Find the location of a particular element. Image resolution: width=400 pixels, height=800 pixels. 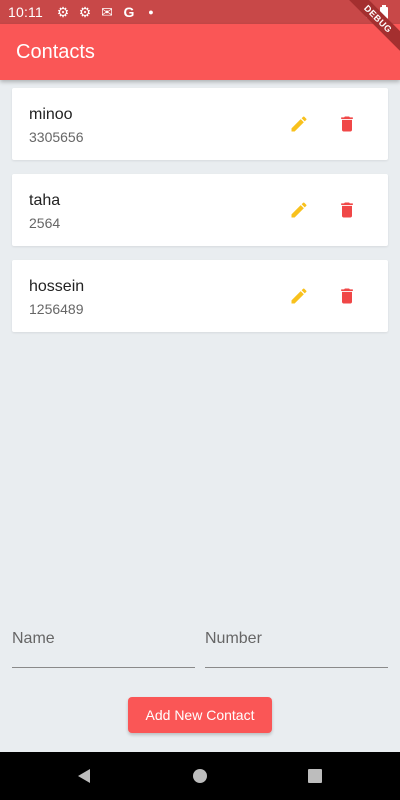

home-button is located at coordinates (200, 776).